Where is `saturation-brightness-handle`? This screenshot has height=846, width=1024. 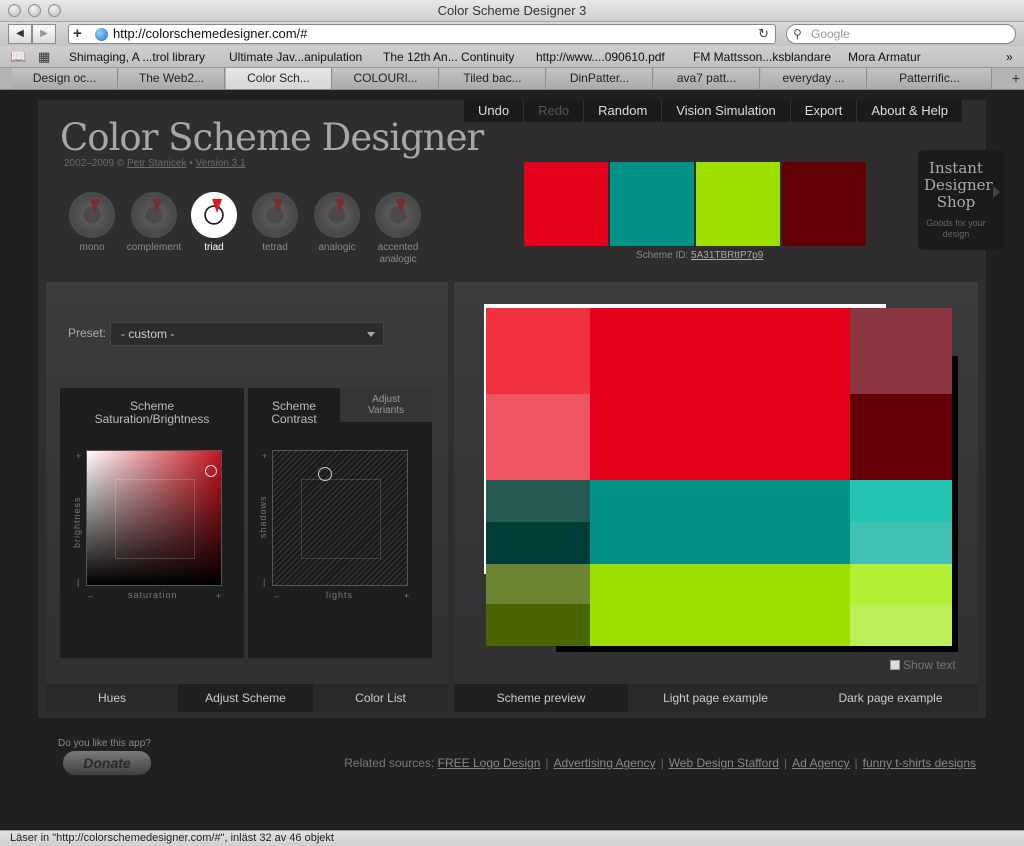
saturation-brightness-handle is located at coordinates (211, 471).